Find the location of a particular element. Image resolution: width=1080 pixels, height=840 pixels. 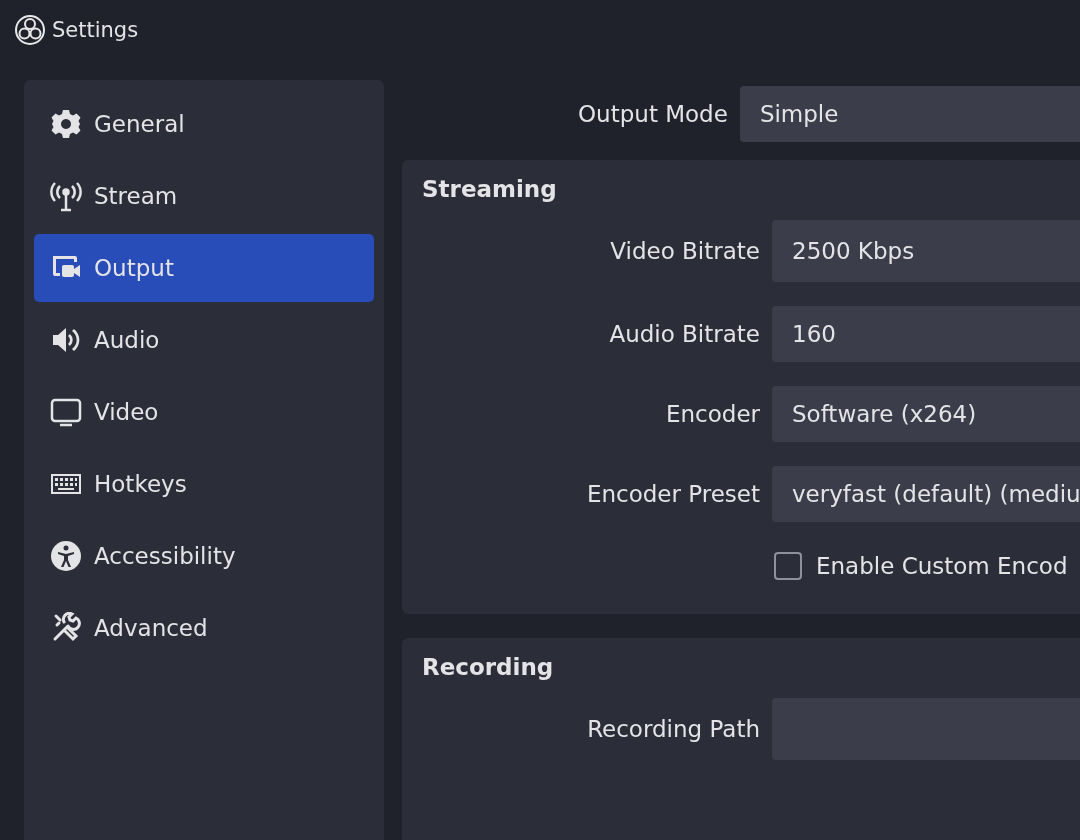

field-label: Recording Path is located at coordinates (673, 729).